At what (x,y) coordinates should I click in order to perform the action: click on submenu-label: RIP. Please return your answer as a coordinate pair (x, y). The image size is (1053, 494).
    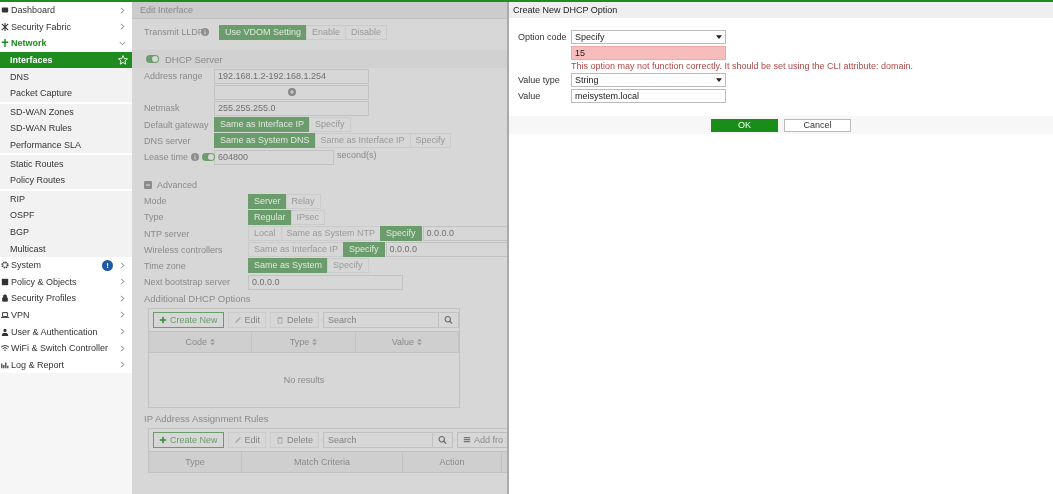
    Looking at the image, I should click on (17, 198).